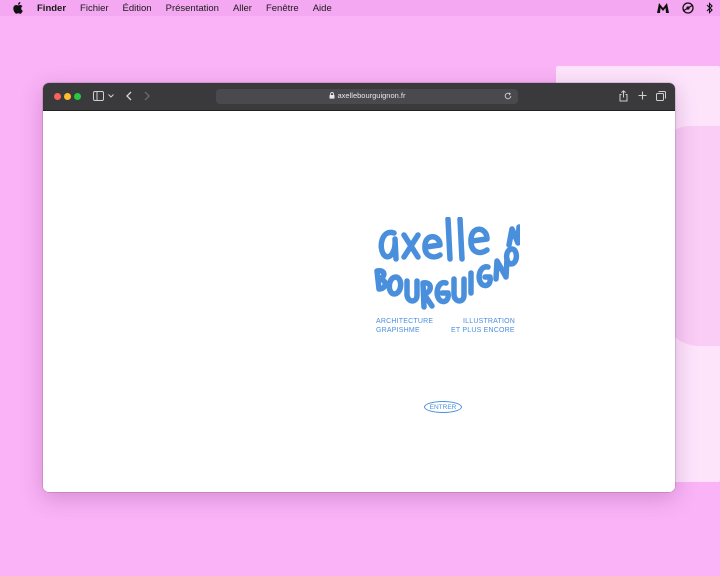 The image size is (720, 576). What do you see at coordinates (192, 8) in the screenshot?
I see `menu-presentation: Présentation` at bounding box center [192, 8].